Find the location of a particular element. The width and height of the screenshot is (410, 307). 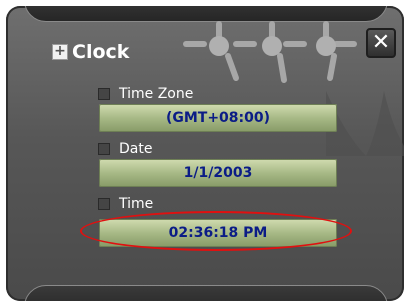

close-icon: ✕ is located at coordinates (381, 42).